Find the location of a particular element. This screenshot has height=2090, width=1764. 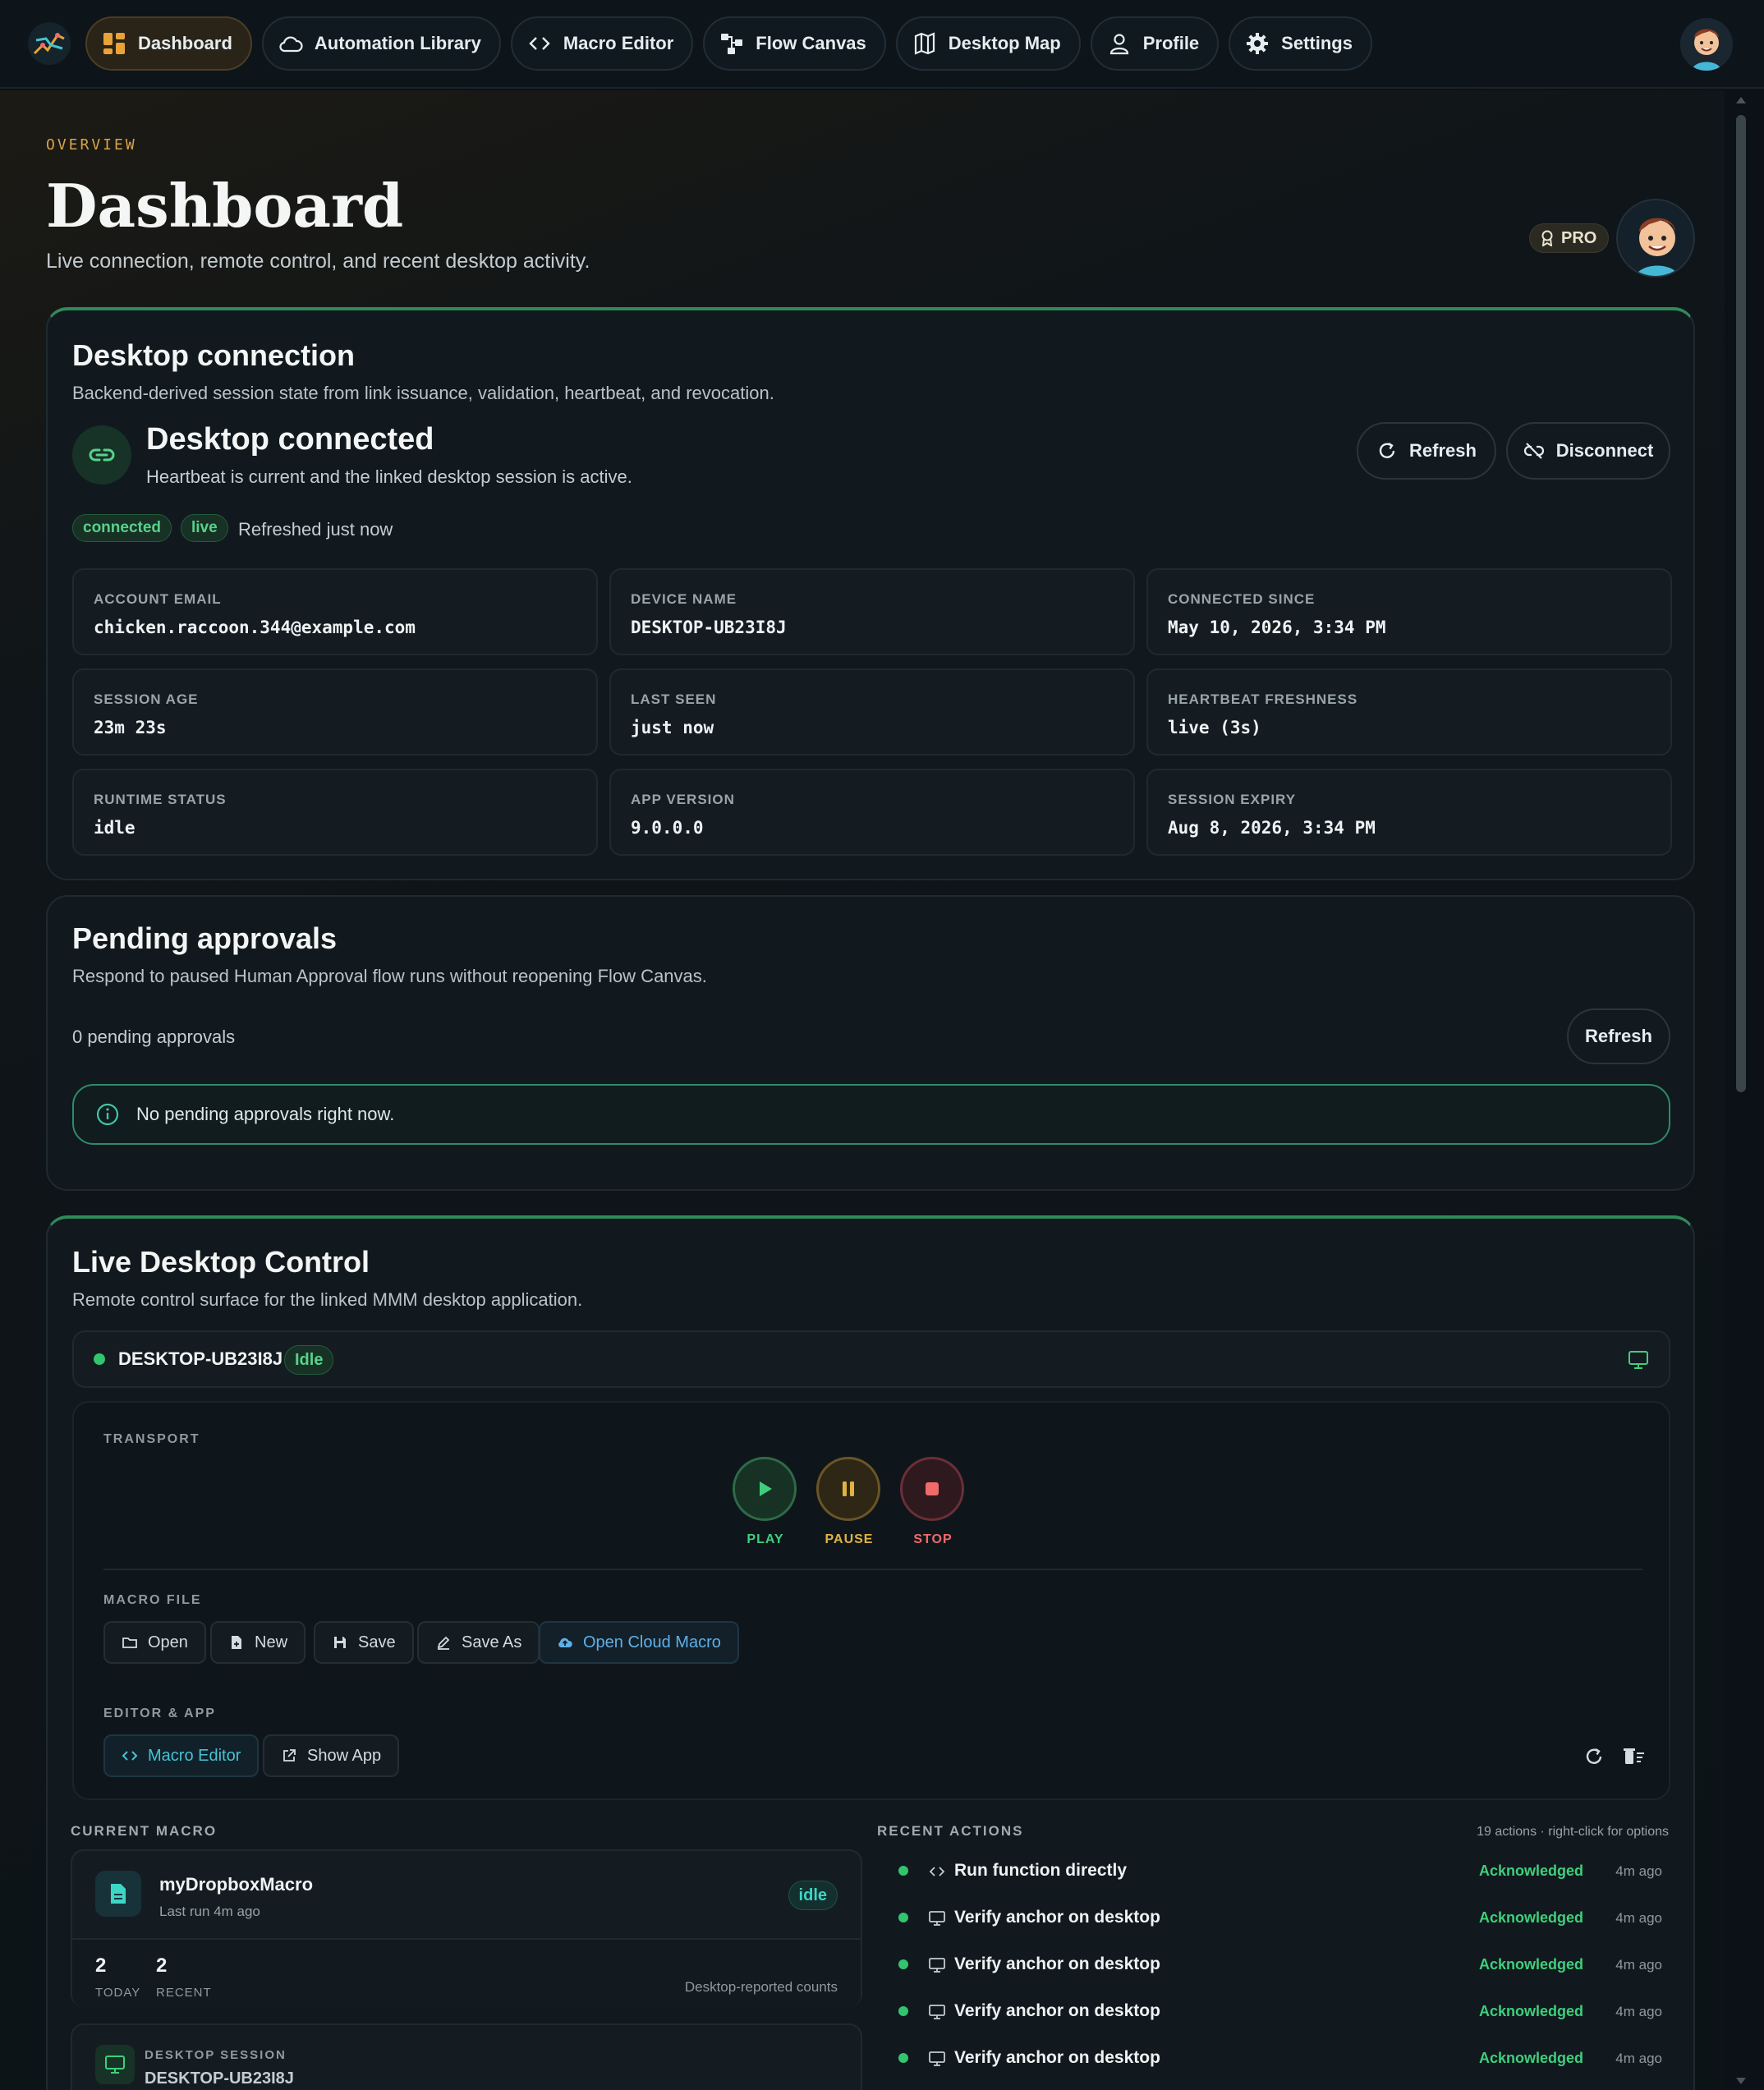

device-state-tag: Idle is located at coordinates (309, 1360).